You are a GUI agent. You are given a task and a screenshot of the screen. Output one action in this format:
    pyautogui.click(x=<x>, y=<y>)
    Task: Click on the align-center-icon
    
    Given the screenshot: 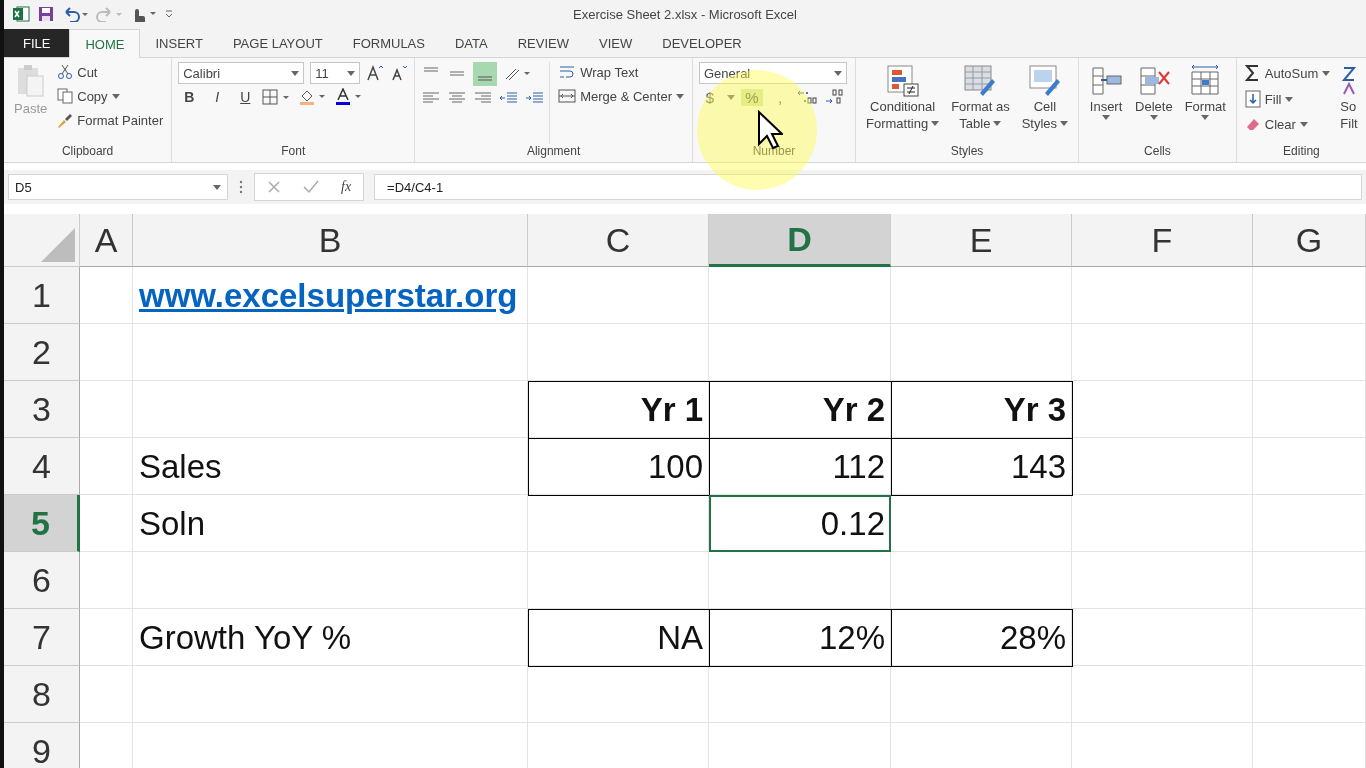 What is the action you would take?
    pyautogui.click(x=457, y=98)
    